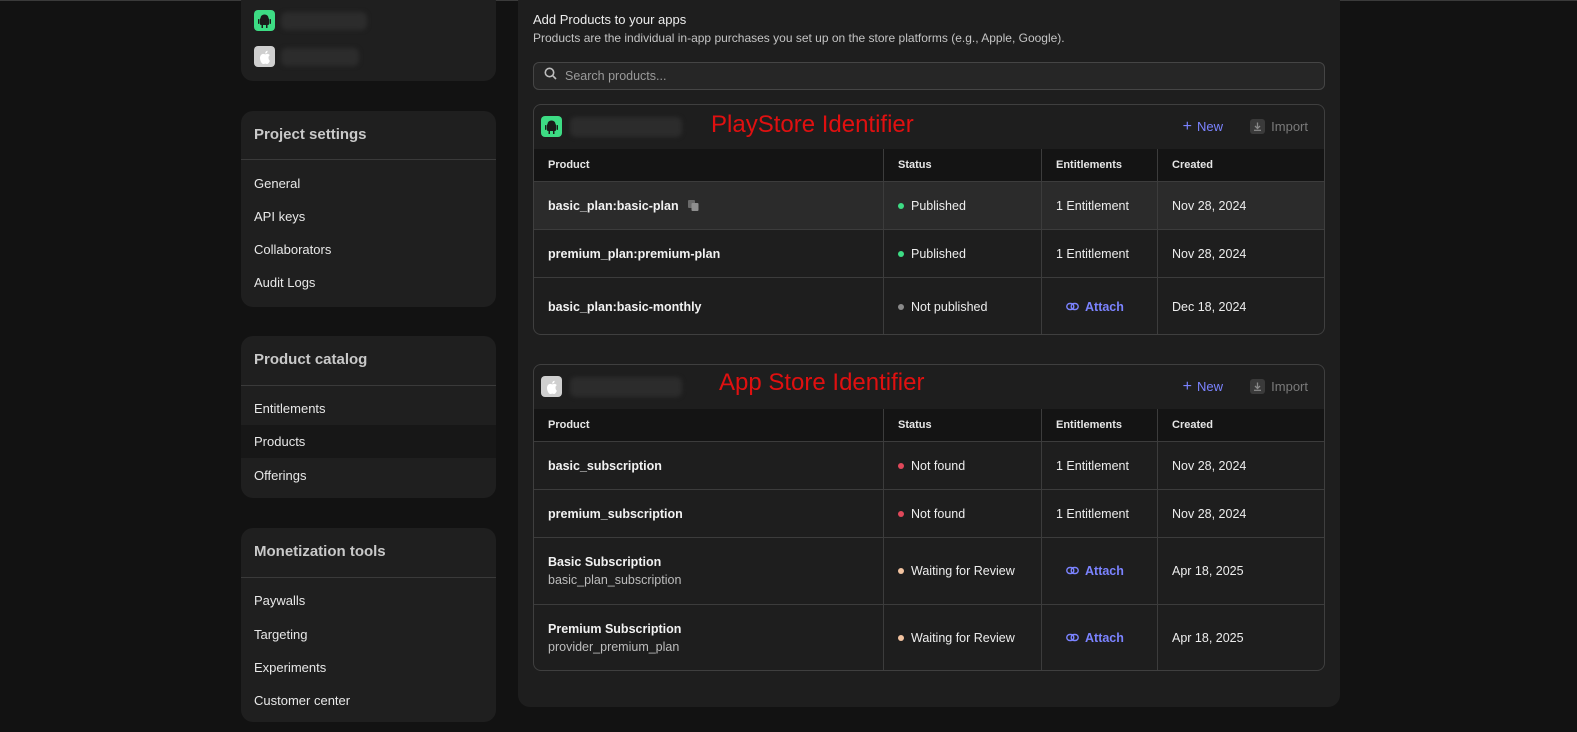  What do you see at coordinates (368, 441) in the screenshot?
I see `sidebar-item-products: Products` at bounding box center [368, 441].